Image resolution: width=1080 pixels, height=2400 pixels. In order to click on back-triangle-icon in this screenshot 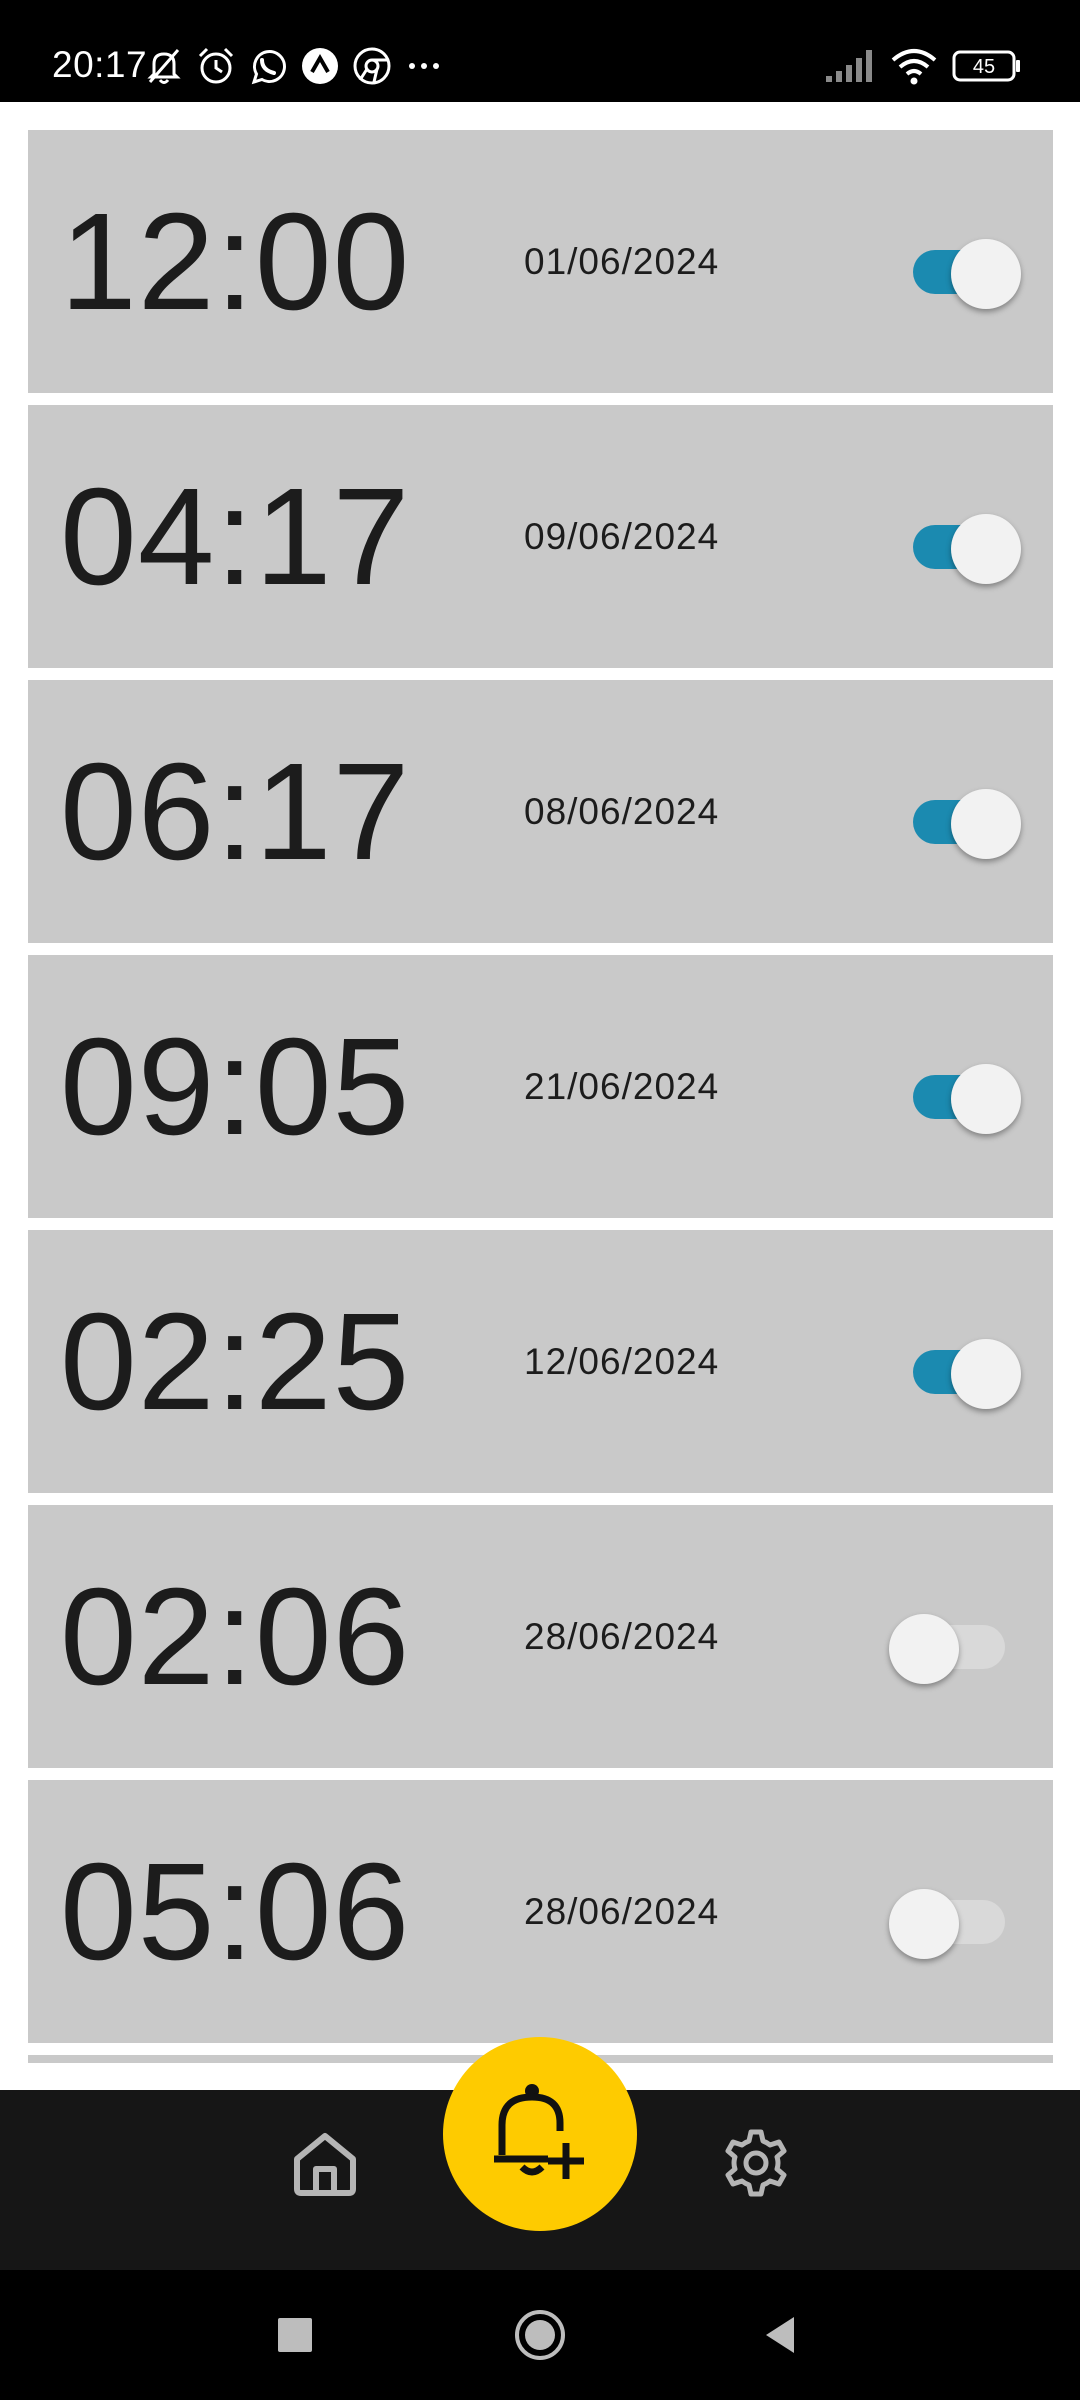, I will do `click(780, 2335)`.